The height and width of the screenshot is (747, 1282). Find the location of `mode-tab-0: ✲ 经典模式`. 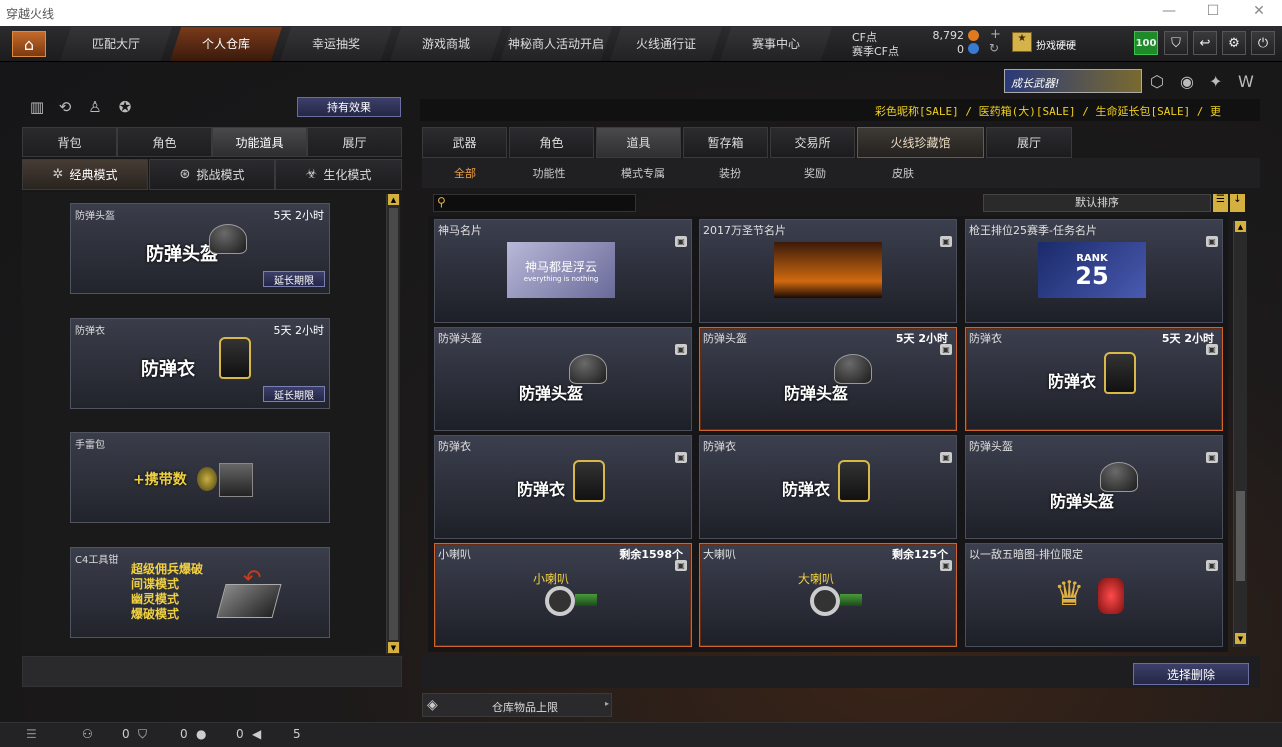

mode-tab-0: ✲ 经典模式 is located at coordinates (85, 174).